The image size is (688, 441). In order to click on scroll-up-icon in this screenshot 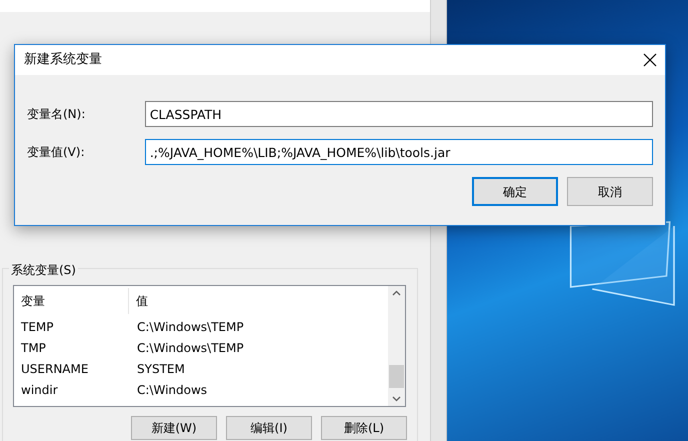, I will do `click(396, 293)`.